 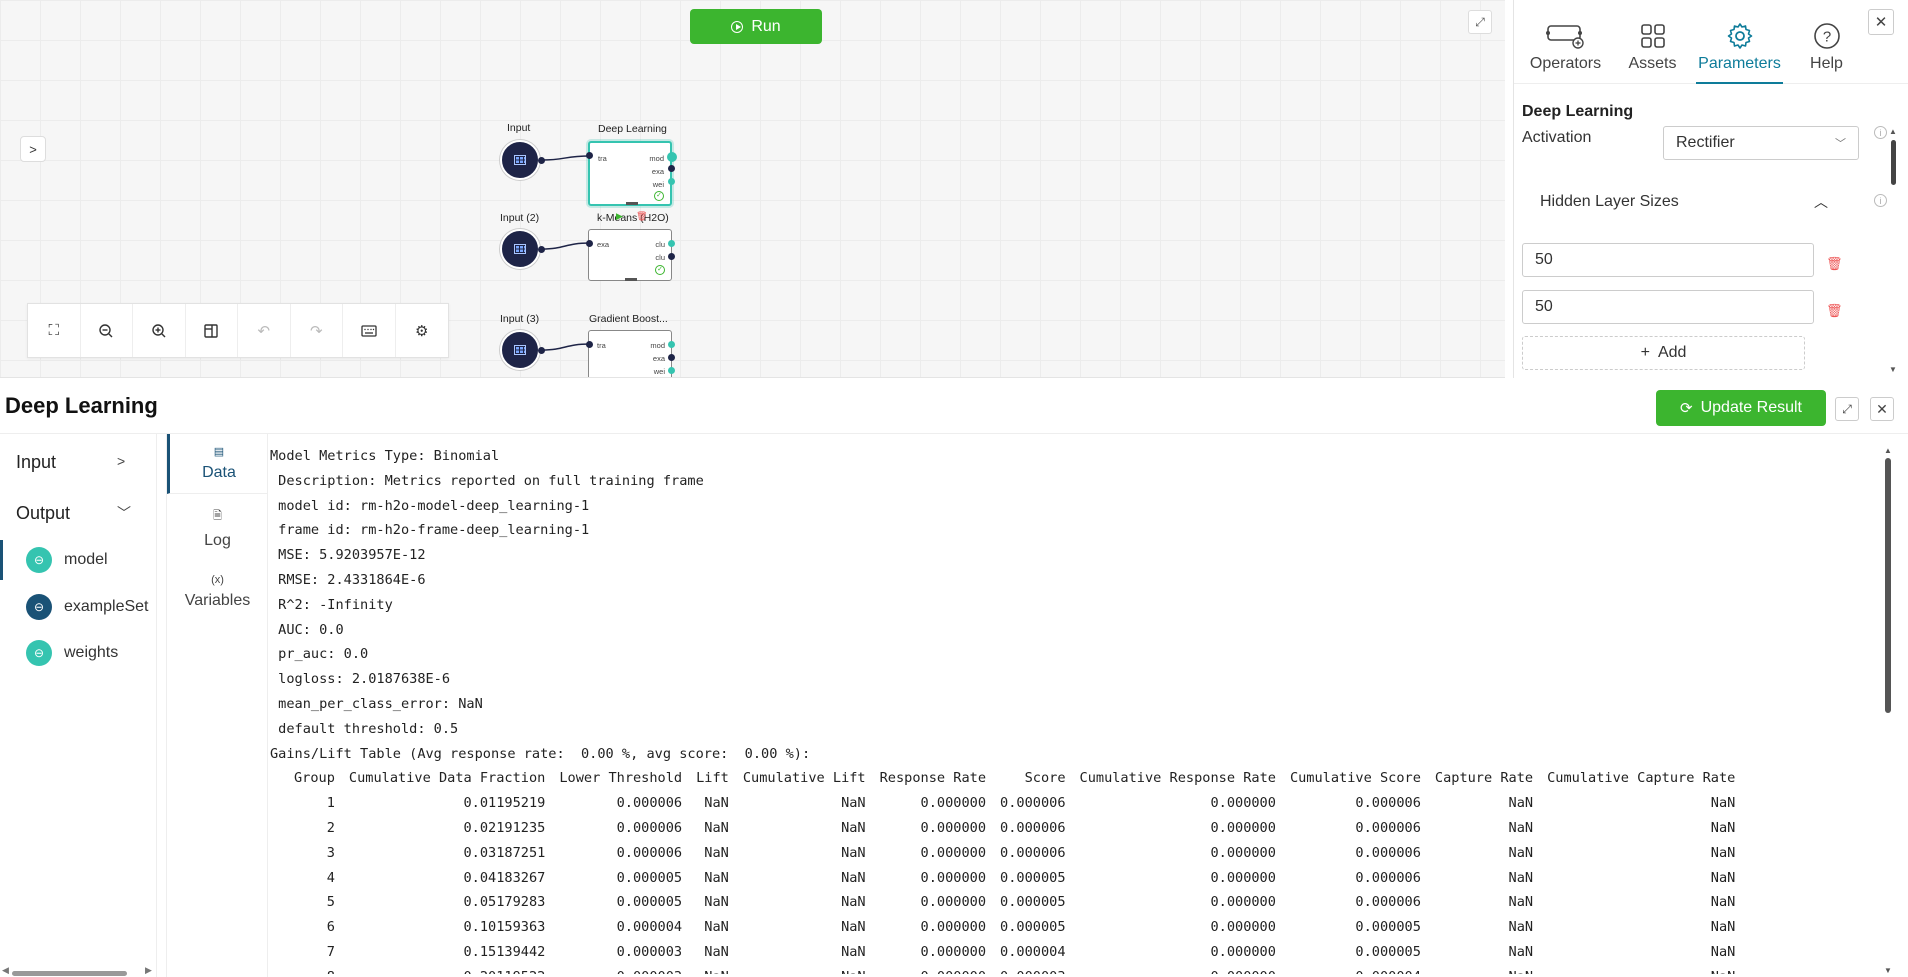 What do you see at coordinates (519, 128) in the screenshot?
I see `node-label-input: Input` at bounding box center [519, 128].